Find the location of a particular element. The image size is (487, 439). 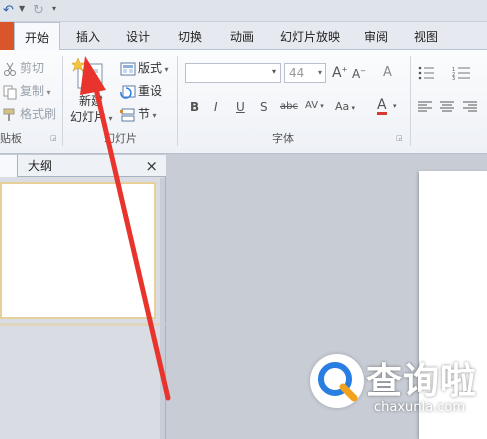

font-color-dropdown-icon: ▾ is located at coordinates (395, 106).